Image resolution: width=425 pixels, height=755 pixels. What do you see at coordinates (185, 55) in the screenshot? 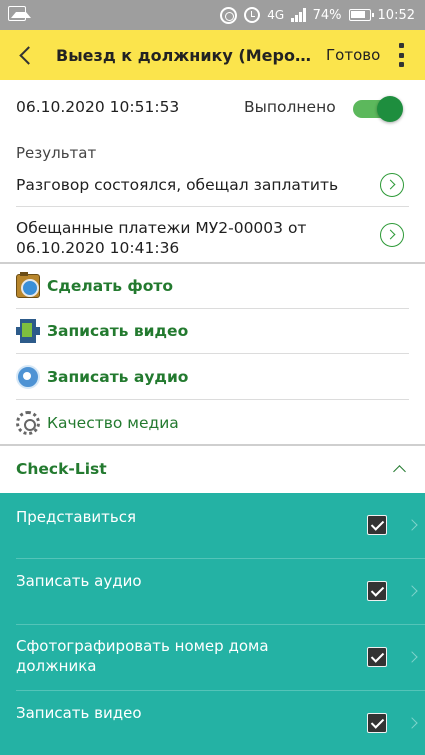
I see `page-title: Выезд к должнику (Мероприятие)` at bounding box center [185, 55].